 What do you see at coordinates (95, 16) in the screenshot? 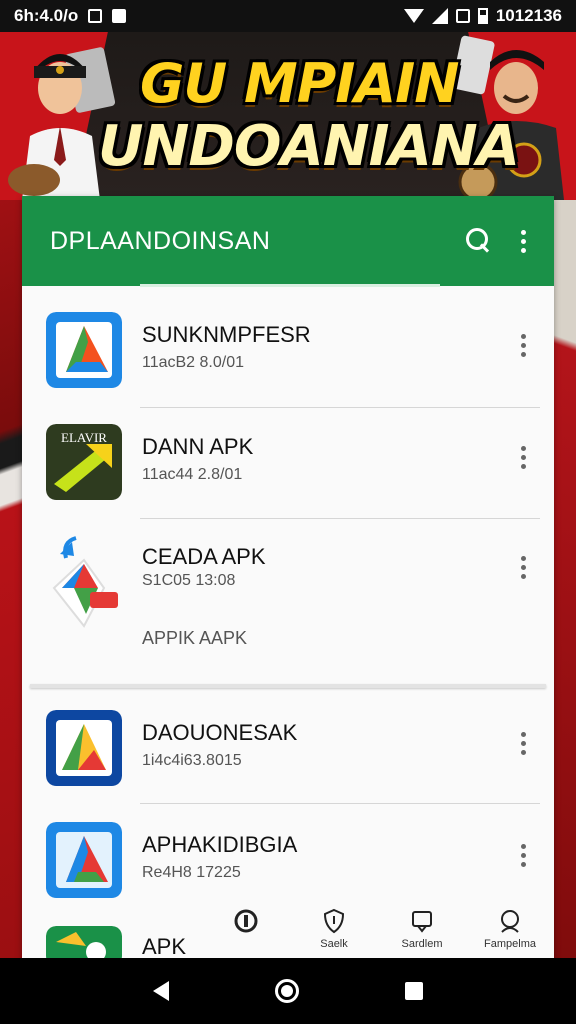
I see `notification-icon` at bounding box center [95, 16].